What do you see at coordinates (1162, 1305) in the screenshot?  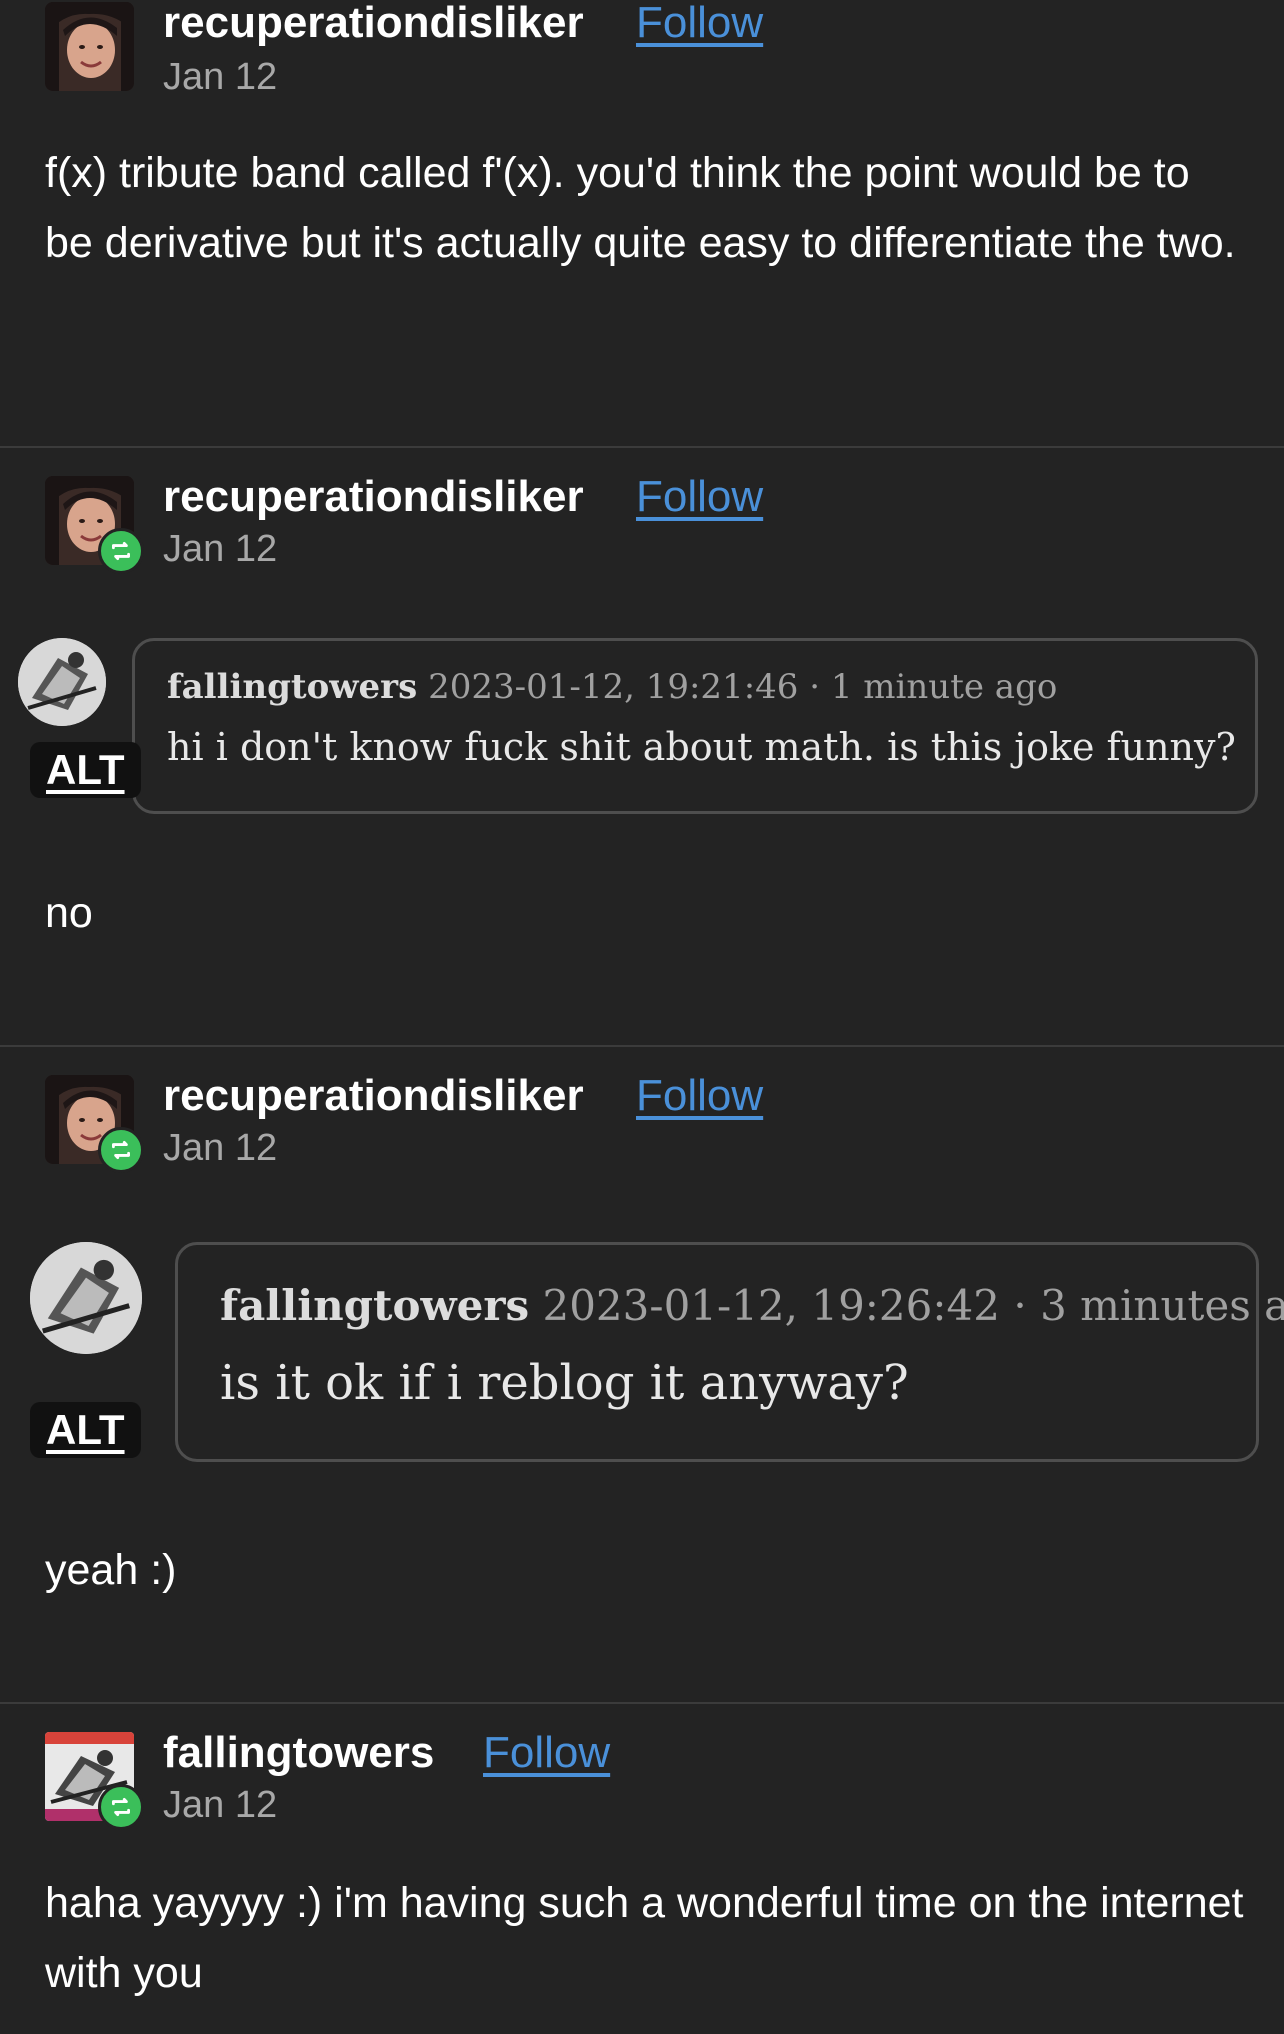 I see `message-relative-time: 3 minutes ago` at bounding box center [1162, 1305].